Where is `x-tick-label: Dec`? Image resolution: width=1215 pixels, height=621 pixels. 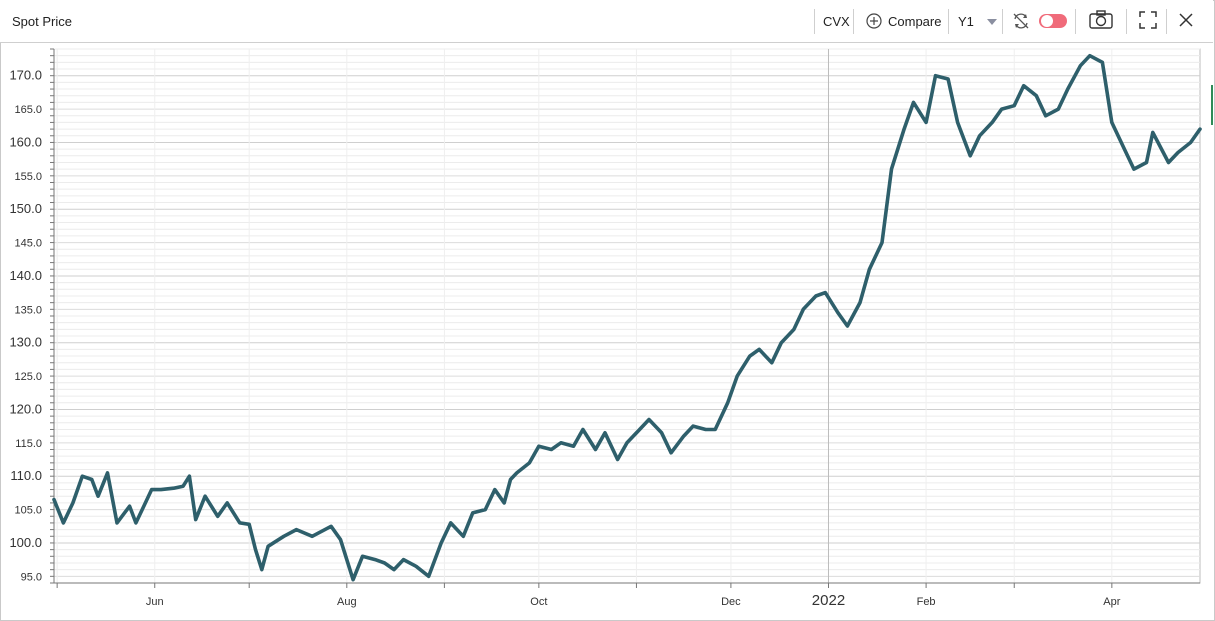 x-tick-label: Dec is located at coordinates (731, 602).